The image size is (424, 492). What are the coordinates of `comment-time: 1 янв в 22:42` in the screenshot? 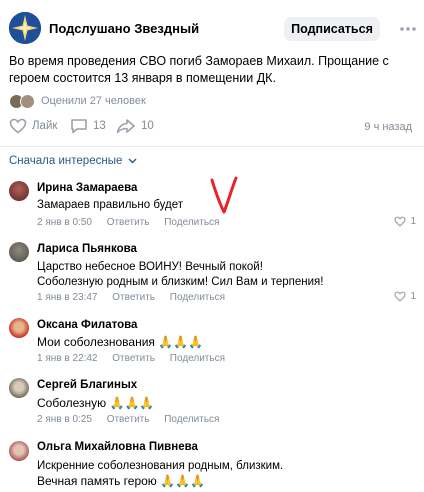 It's located at (67, 358).